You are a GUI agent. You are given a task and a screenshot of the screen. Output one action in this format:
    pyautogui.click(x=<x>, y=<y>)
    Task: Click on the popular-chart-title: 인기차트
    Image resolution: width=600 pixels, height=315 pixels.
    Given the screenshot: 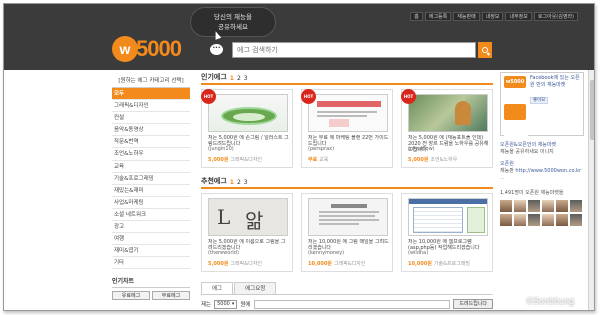 What is the action you would take?
    pyautogui.click(x=151, y=282)
    